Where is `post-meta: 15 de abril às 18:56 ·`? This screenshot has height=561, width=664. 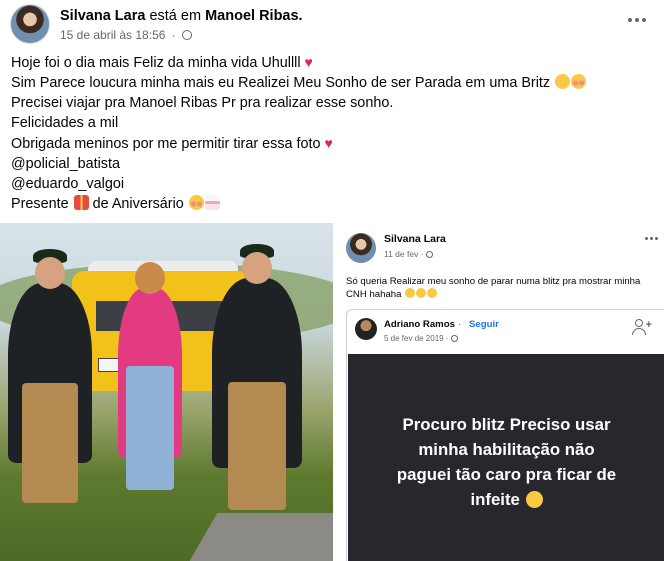
post-meta: 15 de abril às 18:56 · is located at coordinates (126, 35).